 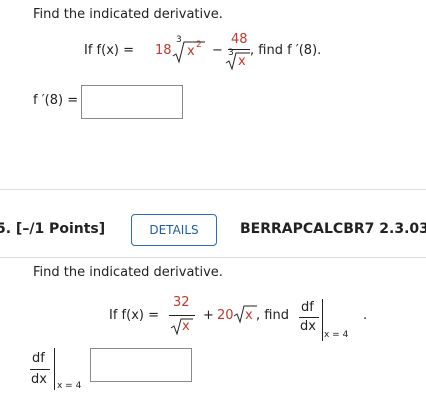 I want to click on q2-answer-deriv-num: df, so click(x=38, y=358).